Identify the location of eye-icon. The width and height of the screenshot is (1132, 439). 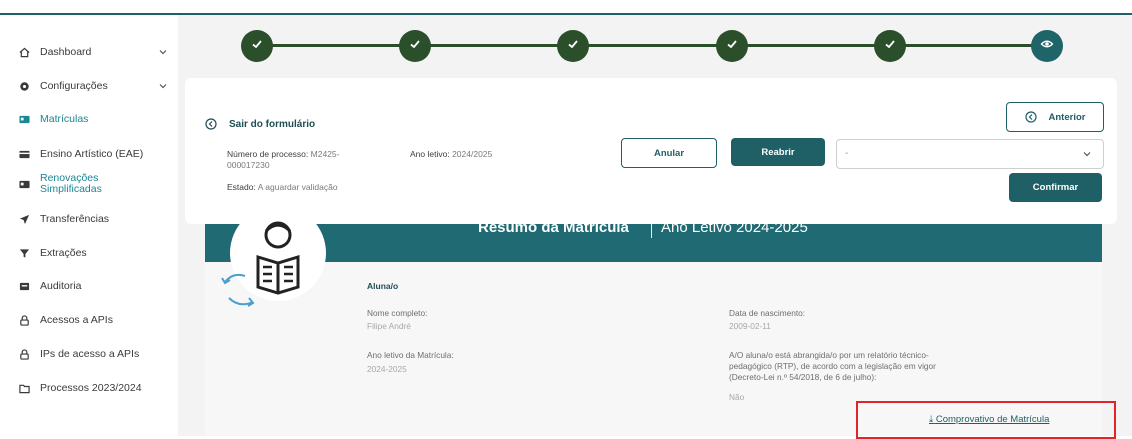
(1047, 46).